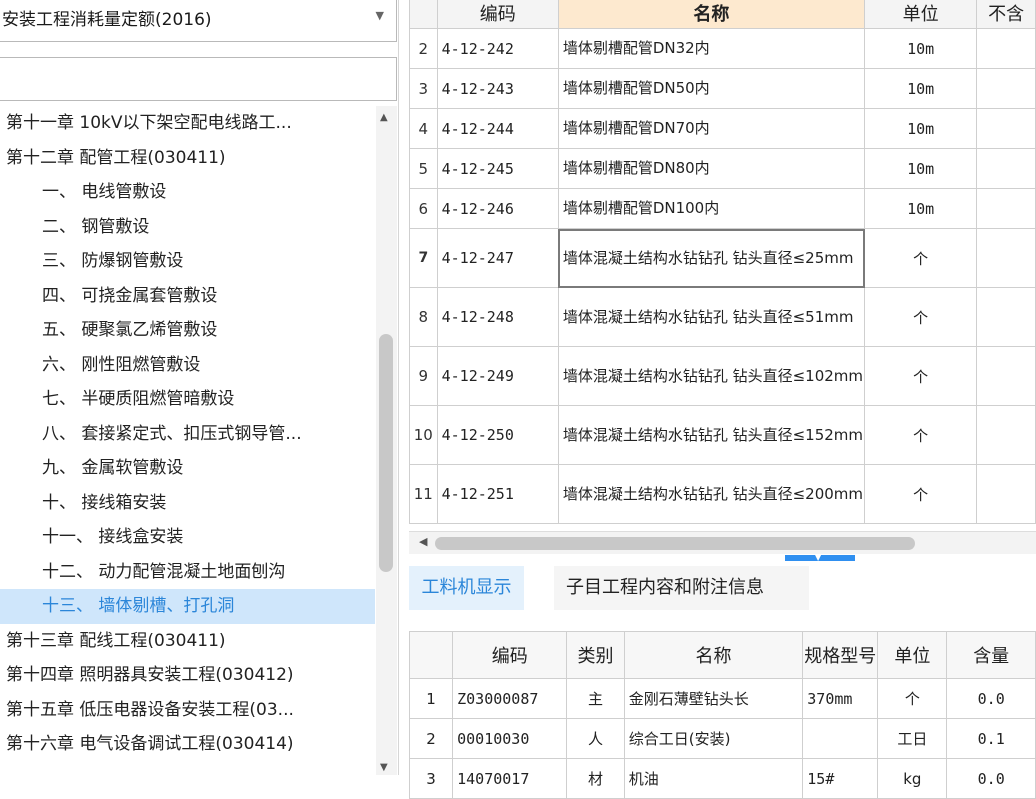  What do you see at coordinates (595, 738) in the screenshot?
I see `cell-type: 人` at bounding box center [595, 738].